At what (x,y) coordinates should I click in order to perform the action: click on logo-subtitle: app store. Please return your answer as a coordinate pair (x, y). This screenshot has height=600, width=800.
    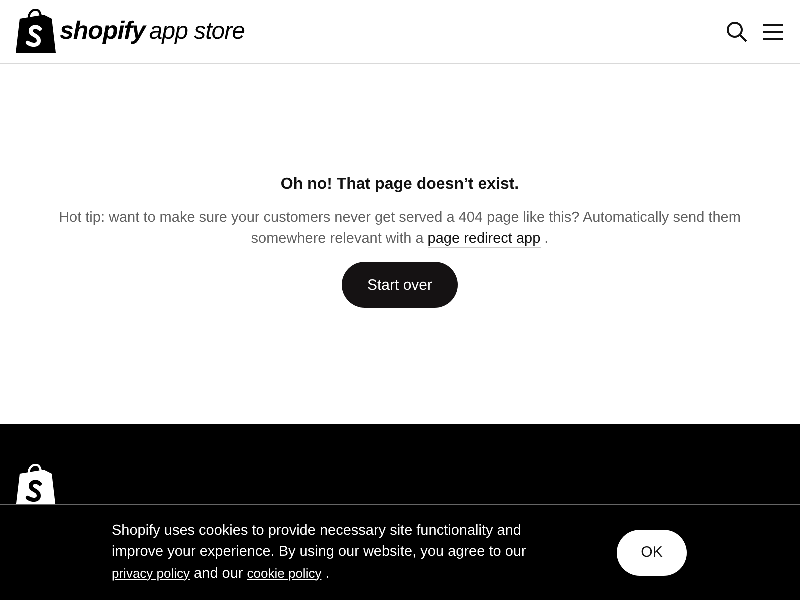
    Looking at the image, I should click on (197, 32).